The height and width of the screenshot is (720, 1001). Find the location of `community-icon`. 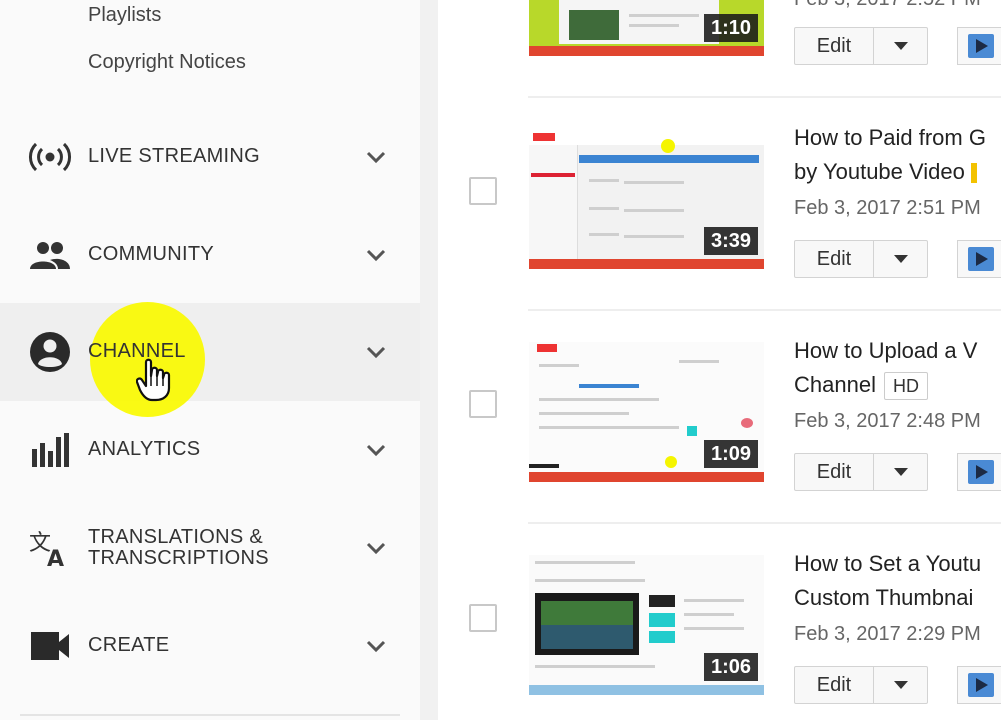

community-icon is located at coordinates (50, 255).